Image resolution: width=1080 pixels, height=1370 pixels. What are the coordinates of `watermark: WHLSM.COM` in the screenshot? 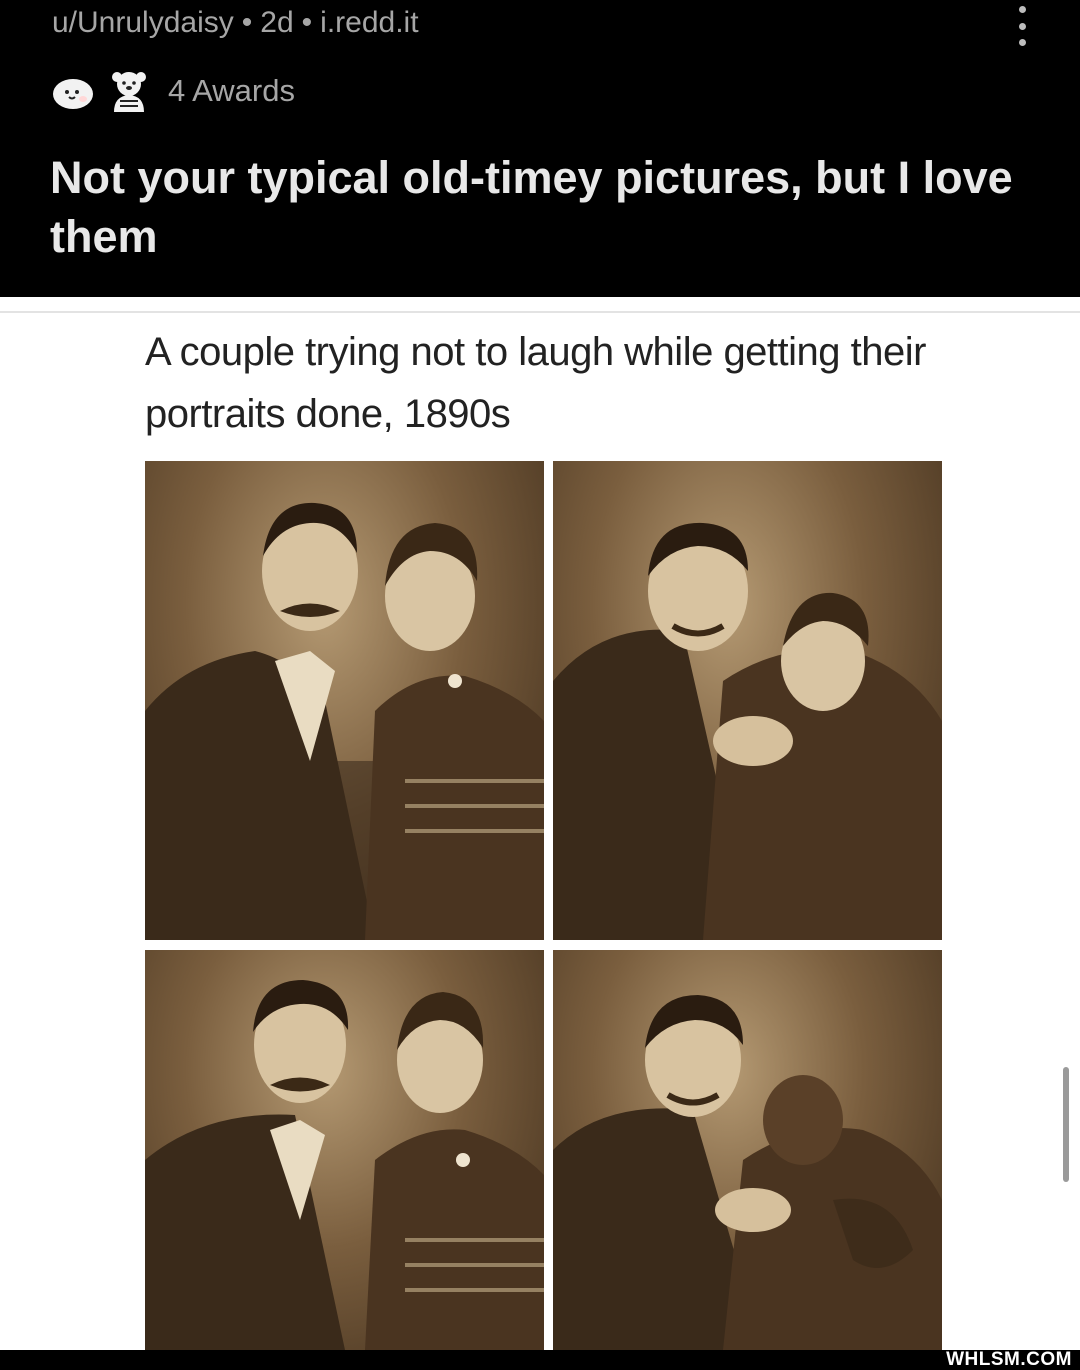 It's located at (1009, 1359).